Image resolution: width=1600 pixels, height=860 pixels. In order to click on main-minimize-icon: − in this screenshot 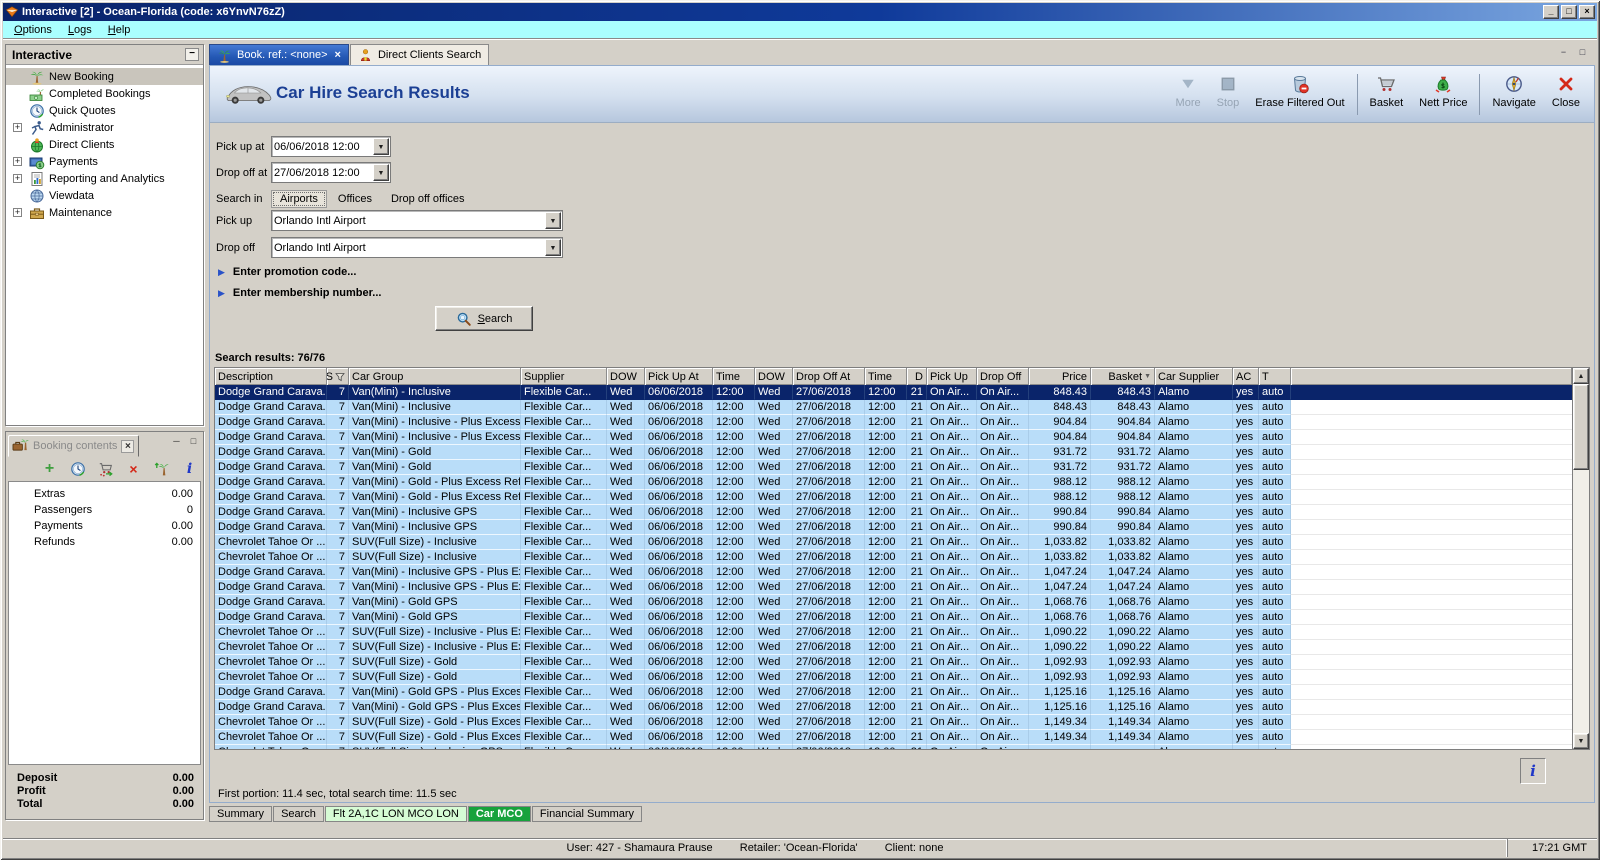, I will do `click(1563, 53)`.